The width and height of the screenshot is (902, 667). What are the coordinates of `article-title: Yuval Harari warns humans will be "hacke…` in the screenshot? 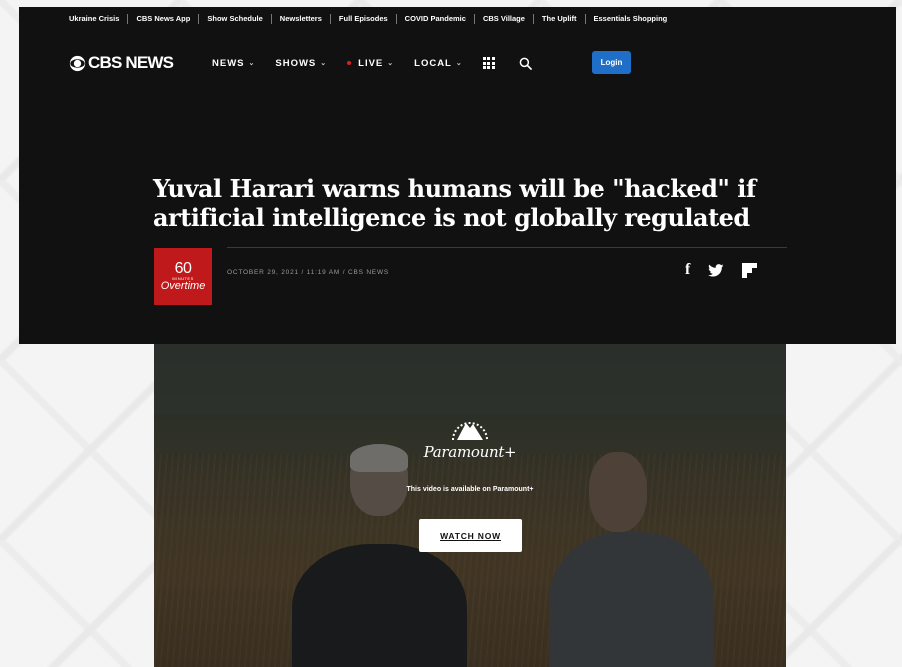 It's located at (454, 203).